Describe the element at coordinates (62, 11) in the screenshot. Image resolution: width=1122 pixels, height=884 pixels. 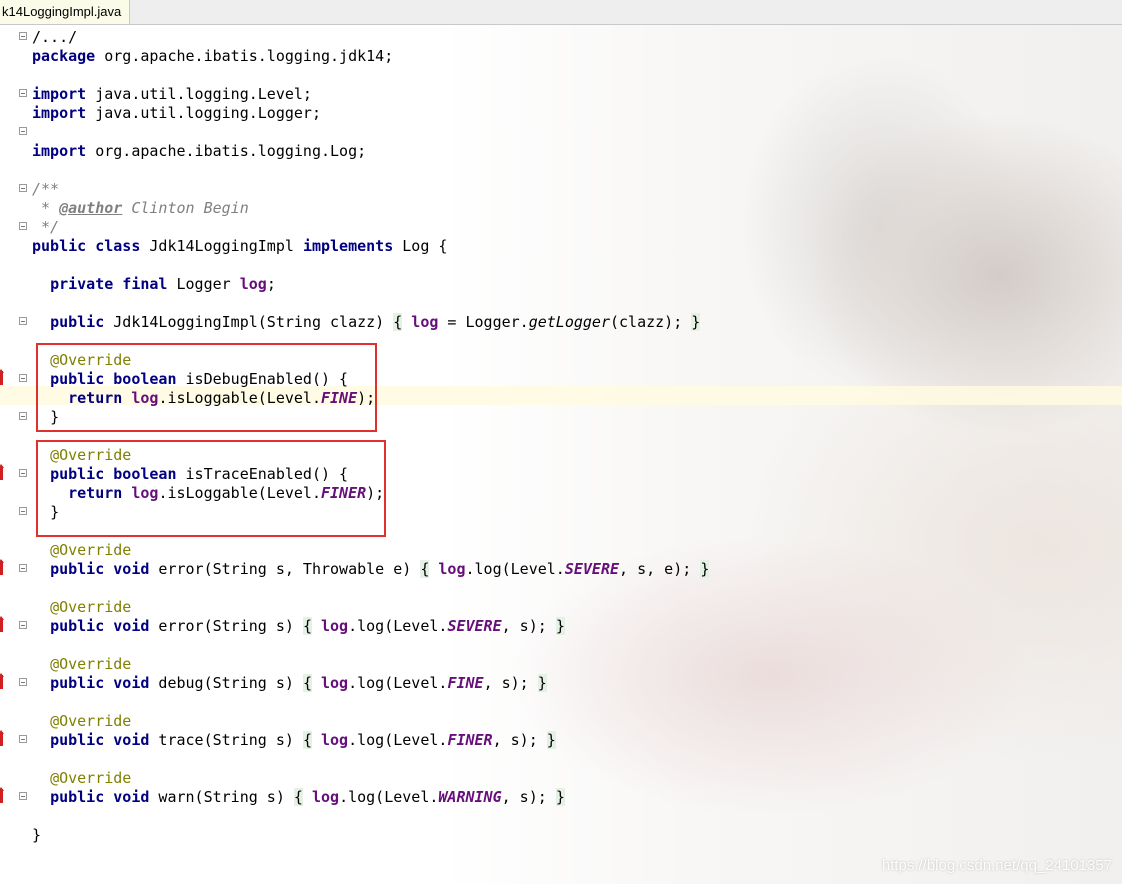
I see `tab-label: k14LoggingImpl.java` at that location.